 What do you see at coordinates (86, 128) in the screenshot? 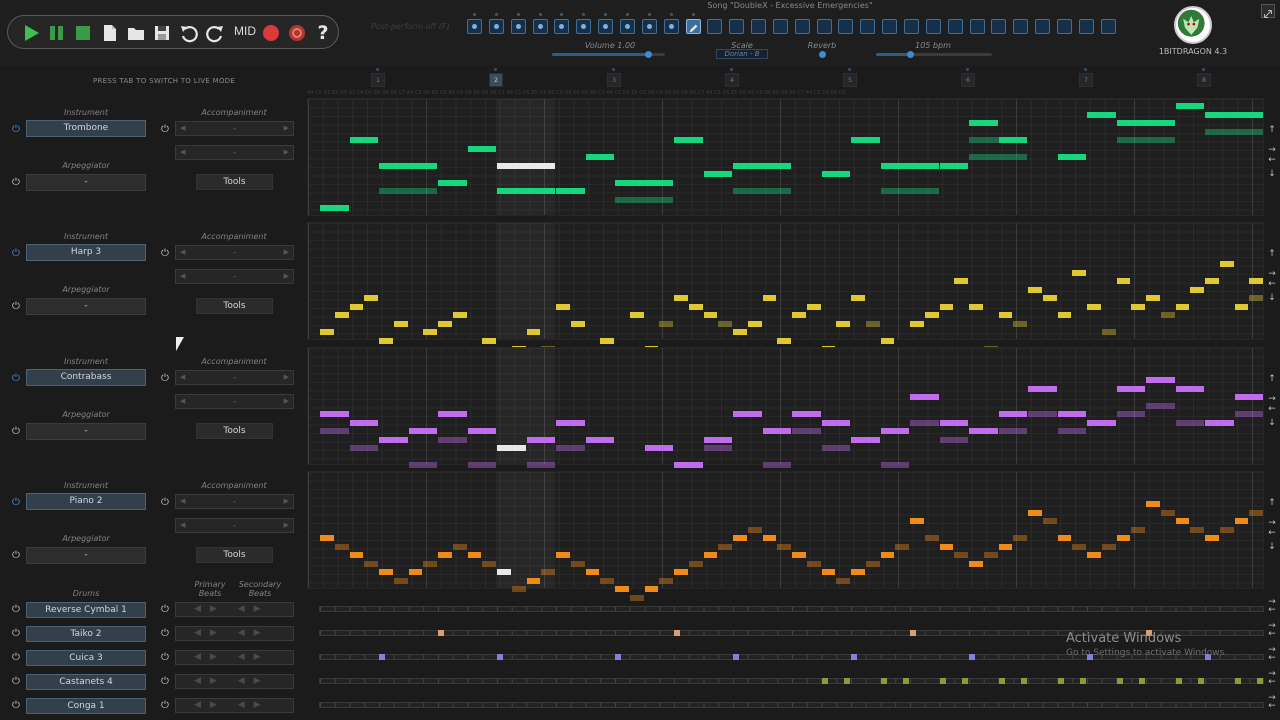
I see `instrument-field: Trombone` at bounding box center [86, 128].